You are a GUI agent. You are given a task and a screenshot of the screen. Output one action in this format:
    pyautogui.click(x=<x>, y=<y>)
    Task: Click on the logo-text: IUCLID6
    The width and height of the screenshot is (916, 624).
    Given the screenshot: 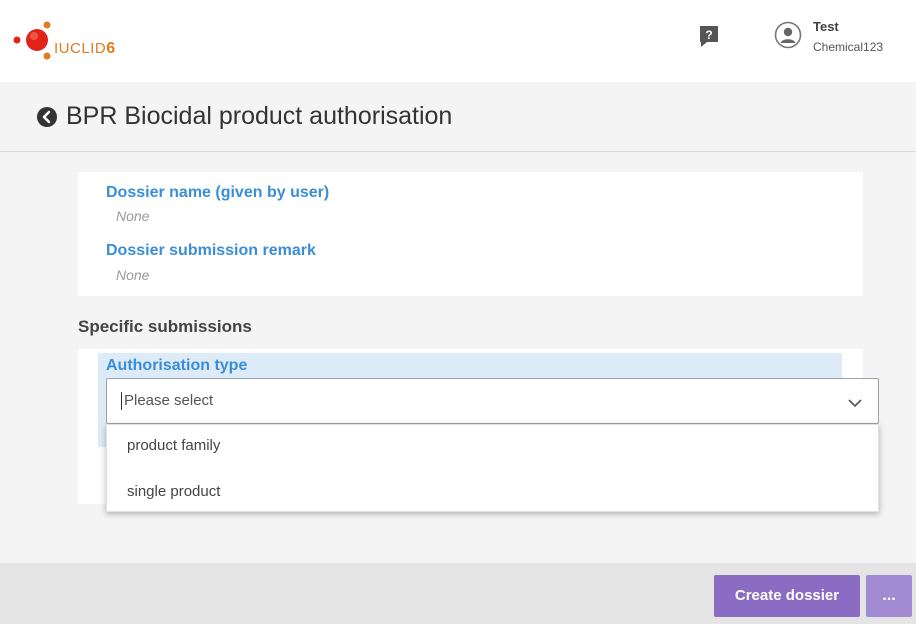 What is the action you would take?
    pyautogui.click(x=85, y=49)
    